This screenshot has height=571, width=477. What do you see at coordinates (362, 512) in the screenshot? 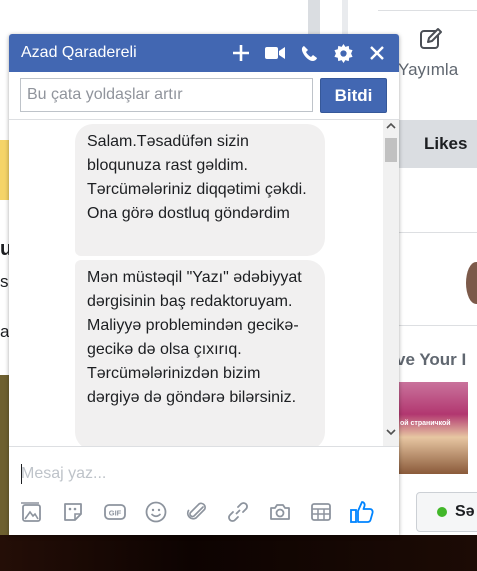
I see `thumbs-up-icon` at bounding box center [362, 512].